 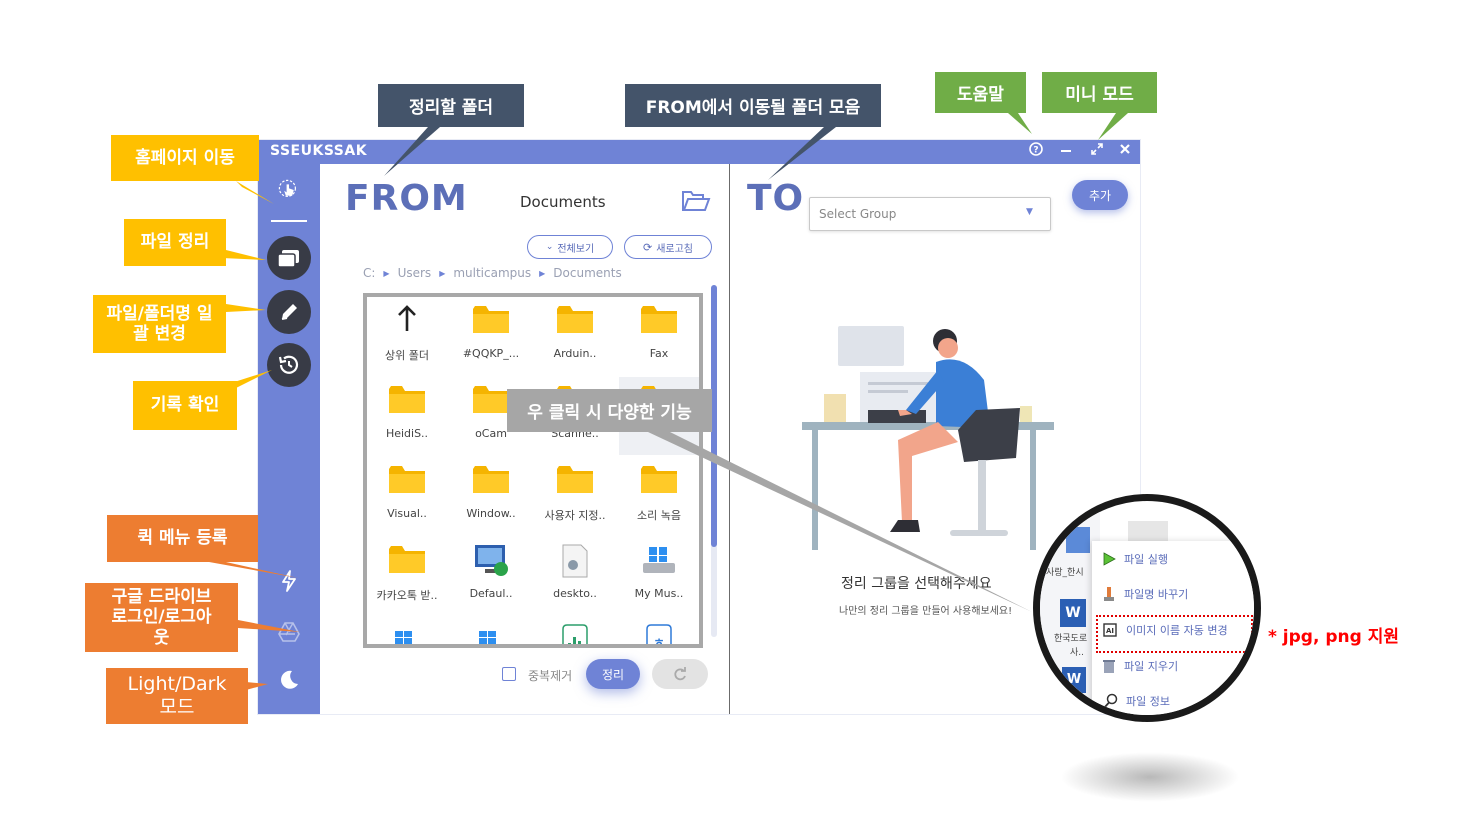 I want to click on open-folder-icon, so click(x=696, y=203).